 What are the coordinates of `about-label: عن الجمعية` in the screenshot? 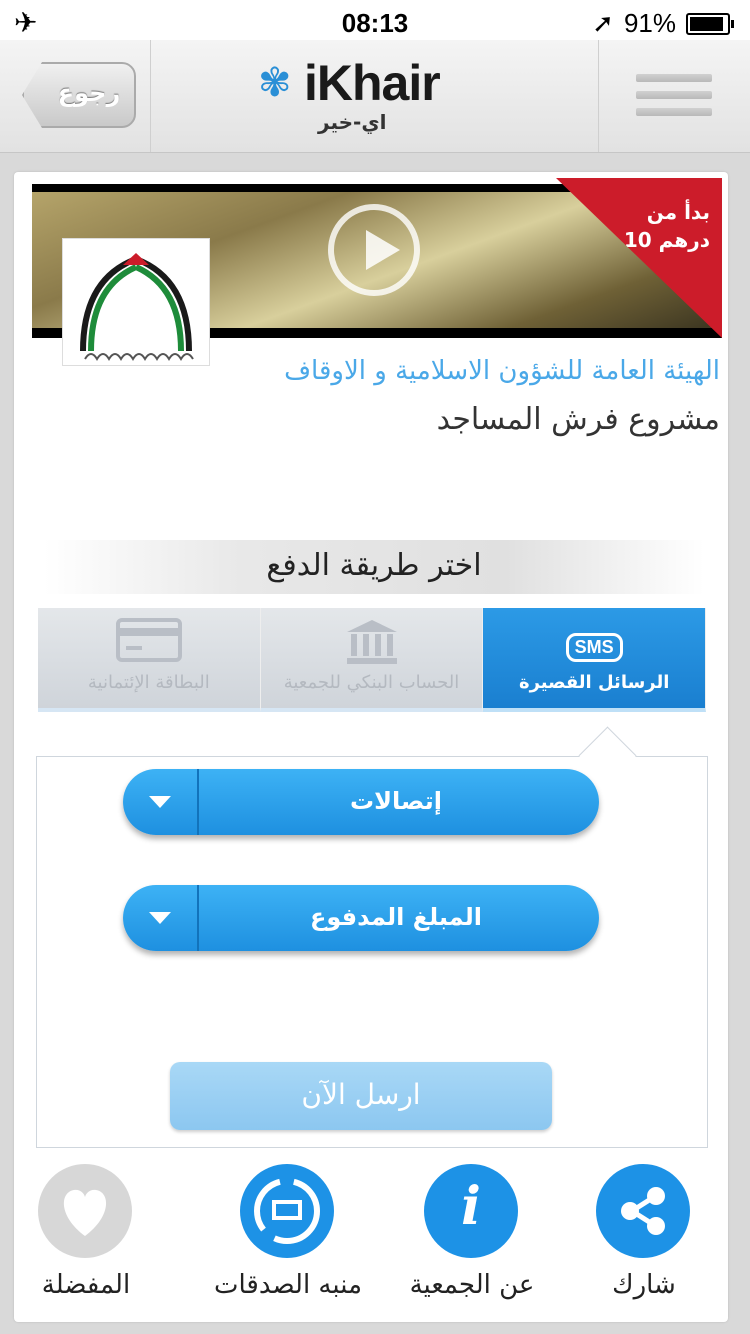 It's located at (472, 1285).